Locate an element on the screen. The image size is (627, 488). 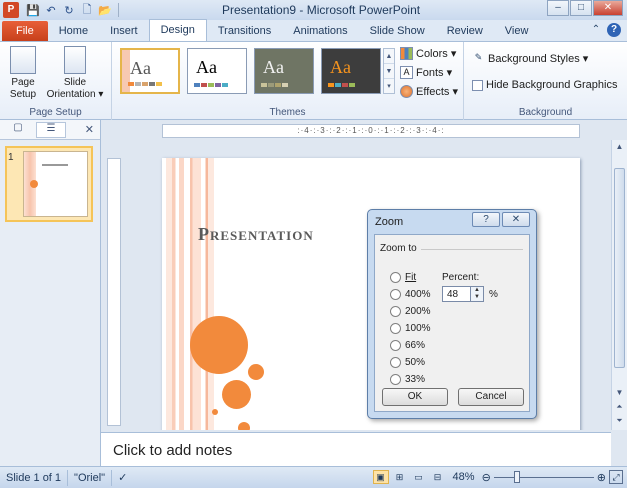
theme-fonts-button: A Fonts ▾ is located at coordinates (426, 72).